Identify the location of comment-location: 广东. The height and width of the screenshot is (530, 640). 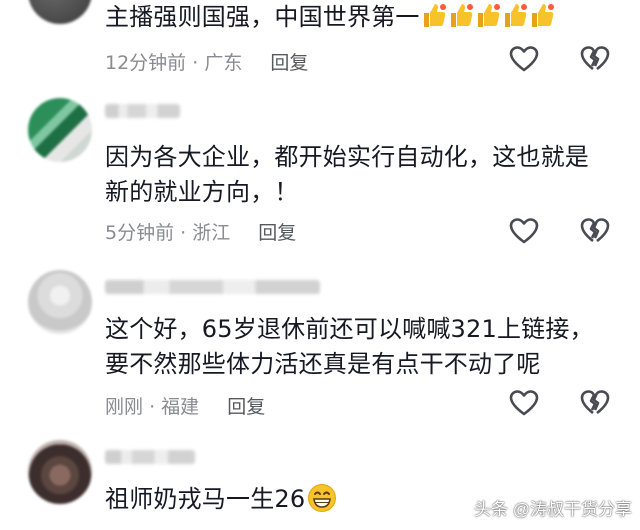
(223, 63).